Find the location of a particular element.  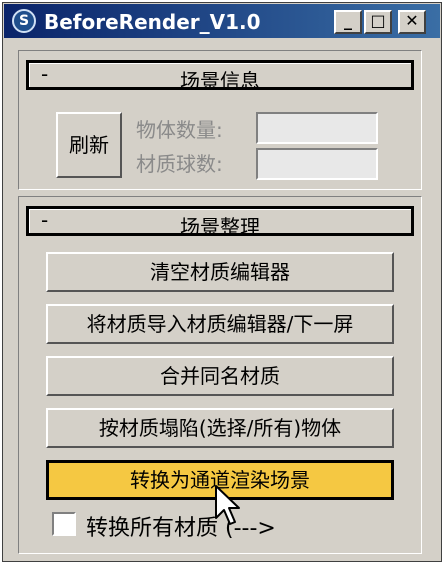

title-bar: S BeforeRender_V1.0 _ □ ✕ is located at coordinates (222, 21).